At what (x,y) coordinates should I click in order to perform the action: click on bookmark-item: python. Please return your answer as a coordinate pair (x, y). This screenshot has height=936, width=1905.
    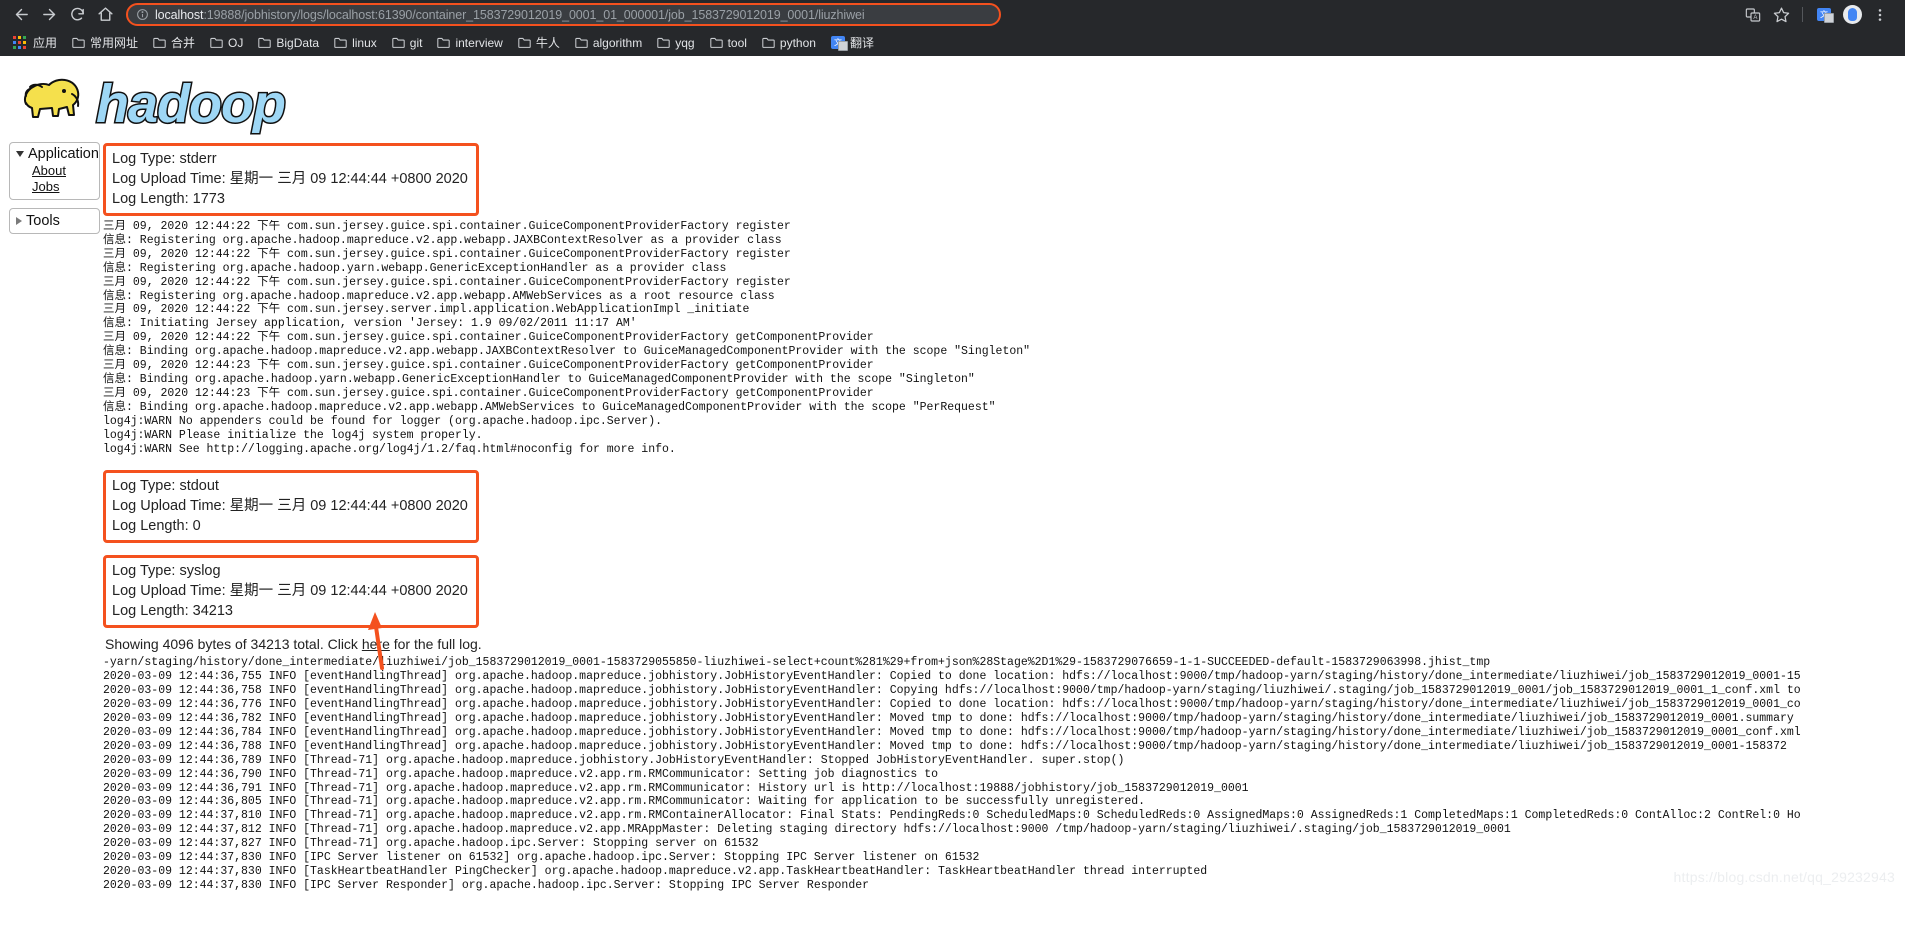
    Looking at the image, I should click on (789, 43).